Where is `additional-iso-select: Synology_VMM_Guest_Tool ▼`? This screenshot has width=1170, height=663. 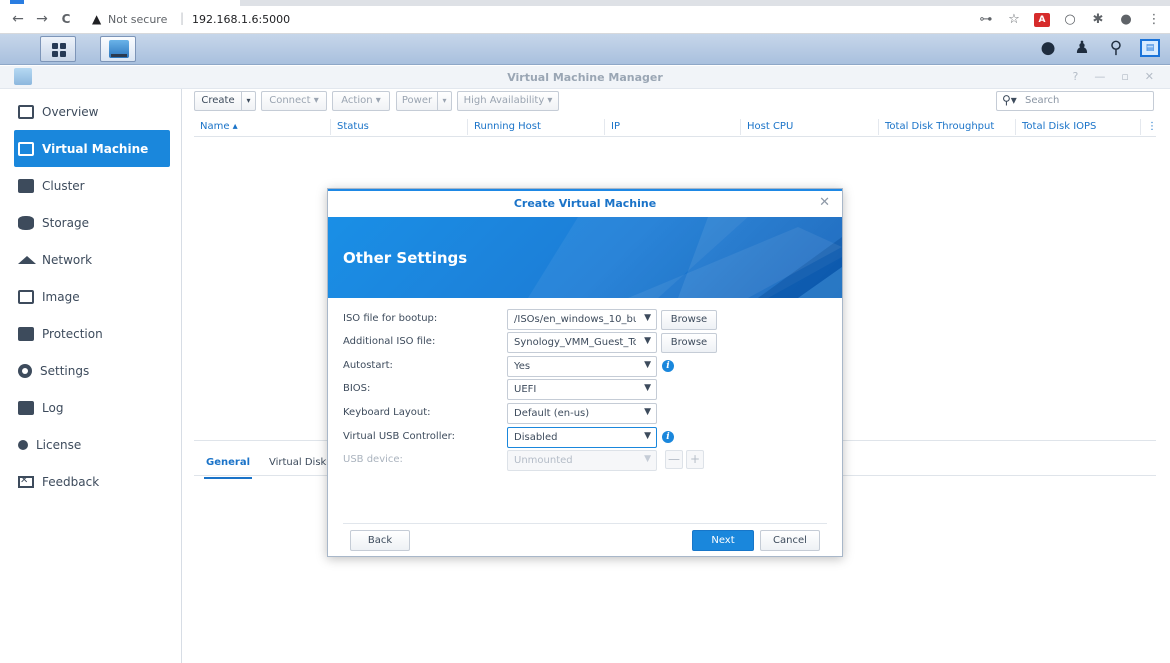
additional-iso-select: Synology_VMM_Guest_Tool ▼ is located at coordinates (582, 342).